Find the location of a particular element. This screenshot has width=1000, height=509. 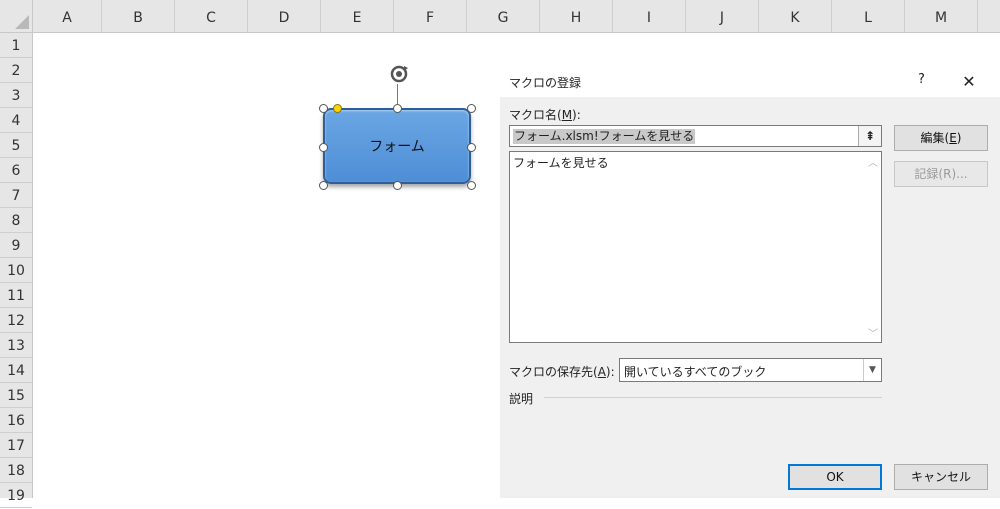

column-header-k: K is located at coordinates (795, 16).